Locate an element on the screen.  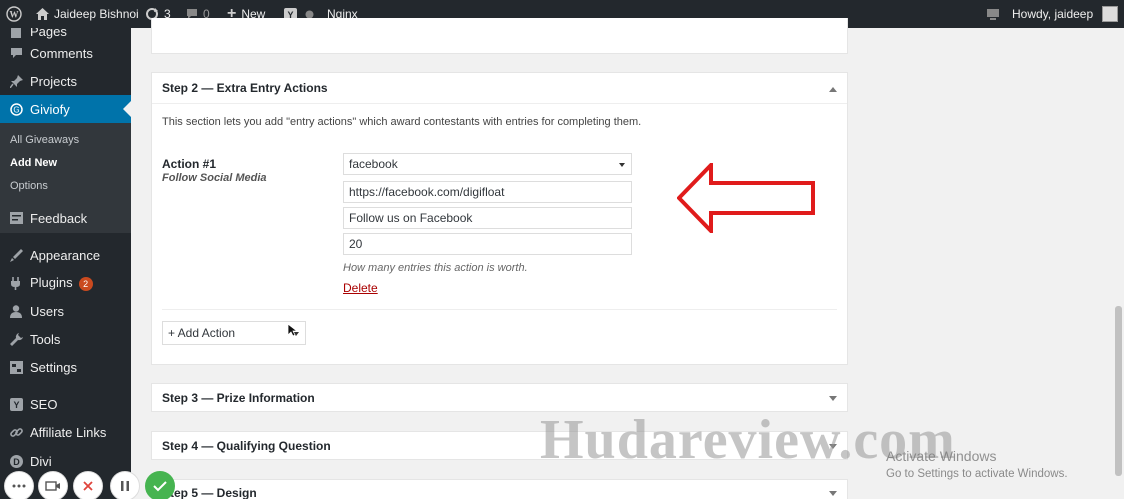
menu-item-giviofy: G Giviofy is located at coordinates (65, 109).